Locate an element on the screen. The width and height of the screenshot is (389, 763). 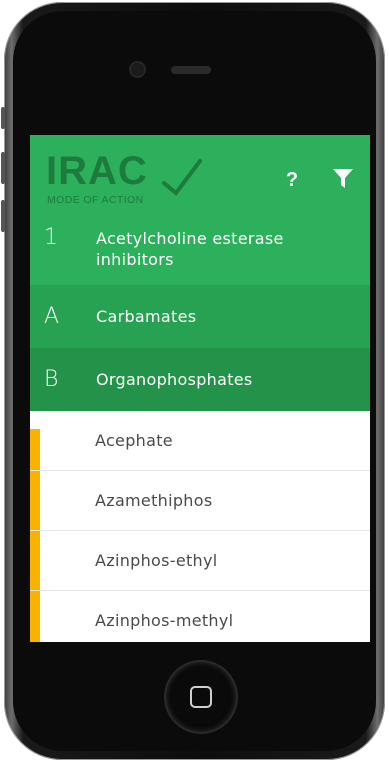
list-item: Azamethiphos is located at coordinates (200, 501).